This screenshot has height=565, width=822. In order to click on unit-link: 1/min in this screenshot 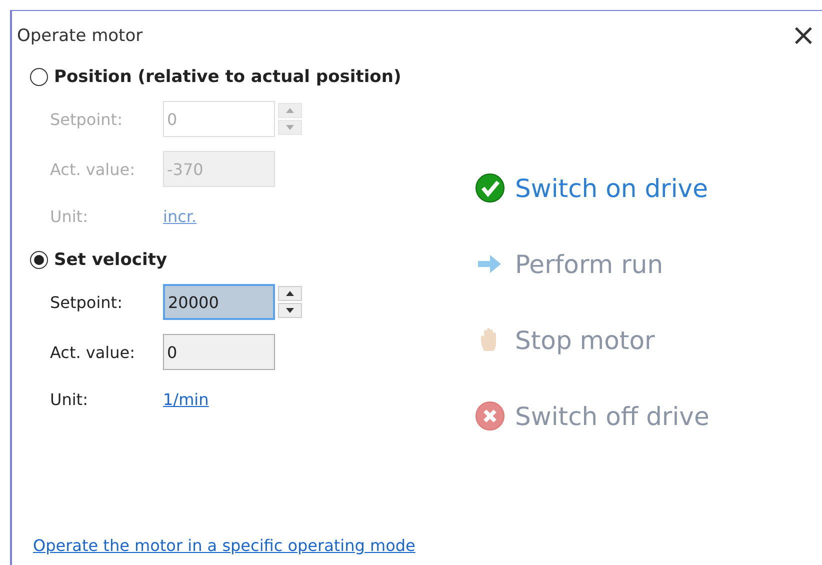, I will do `click(319, 396)`.